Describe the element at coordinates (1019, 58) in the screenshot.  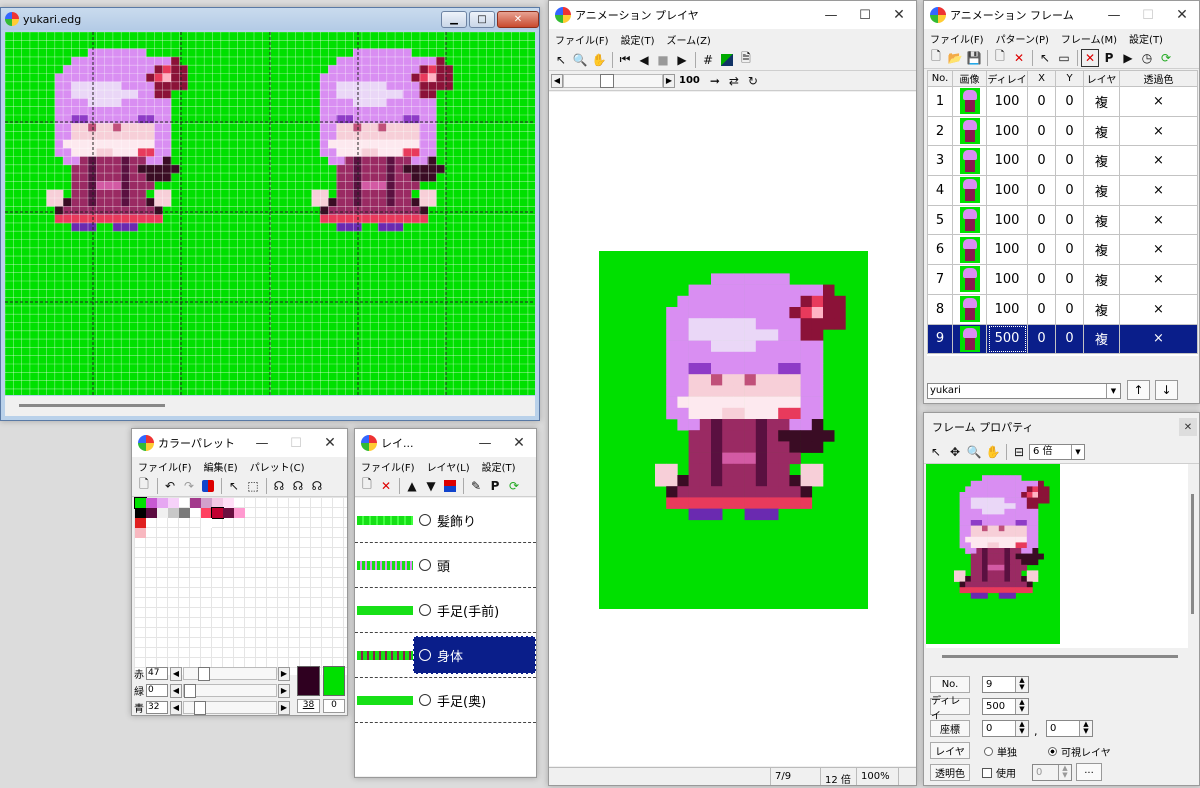
I see `delete-frame-icon: ✕` at that location.